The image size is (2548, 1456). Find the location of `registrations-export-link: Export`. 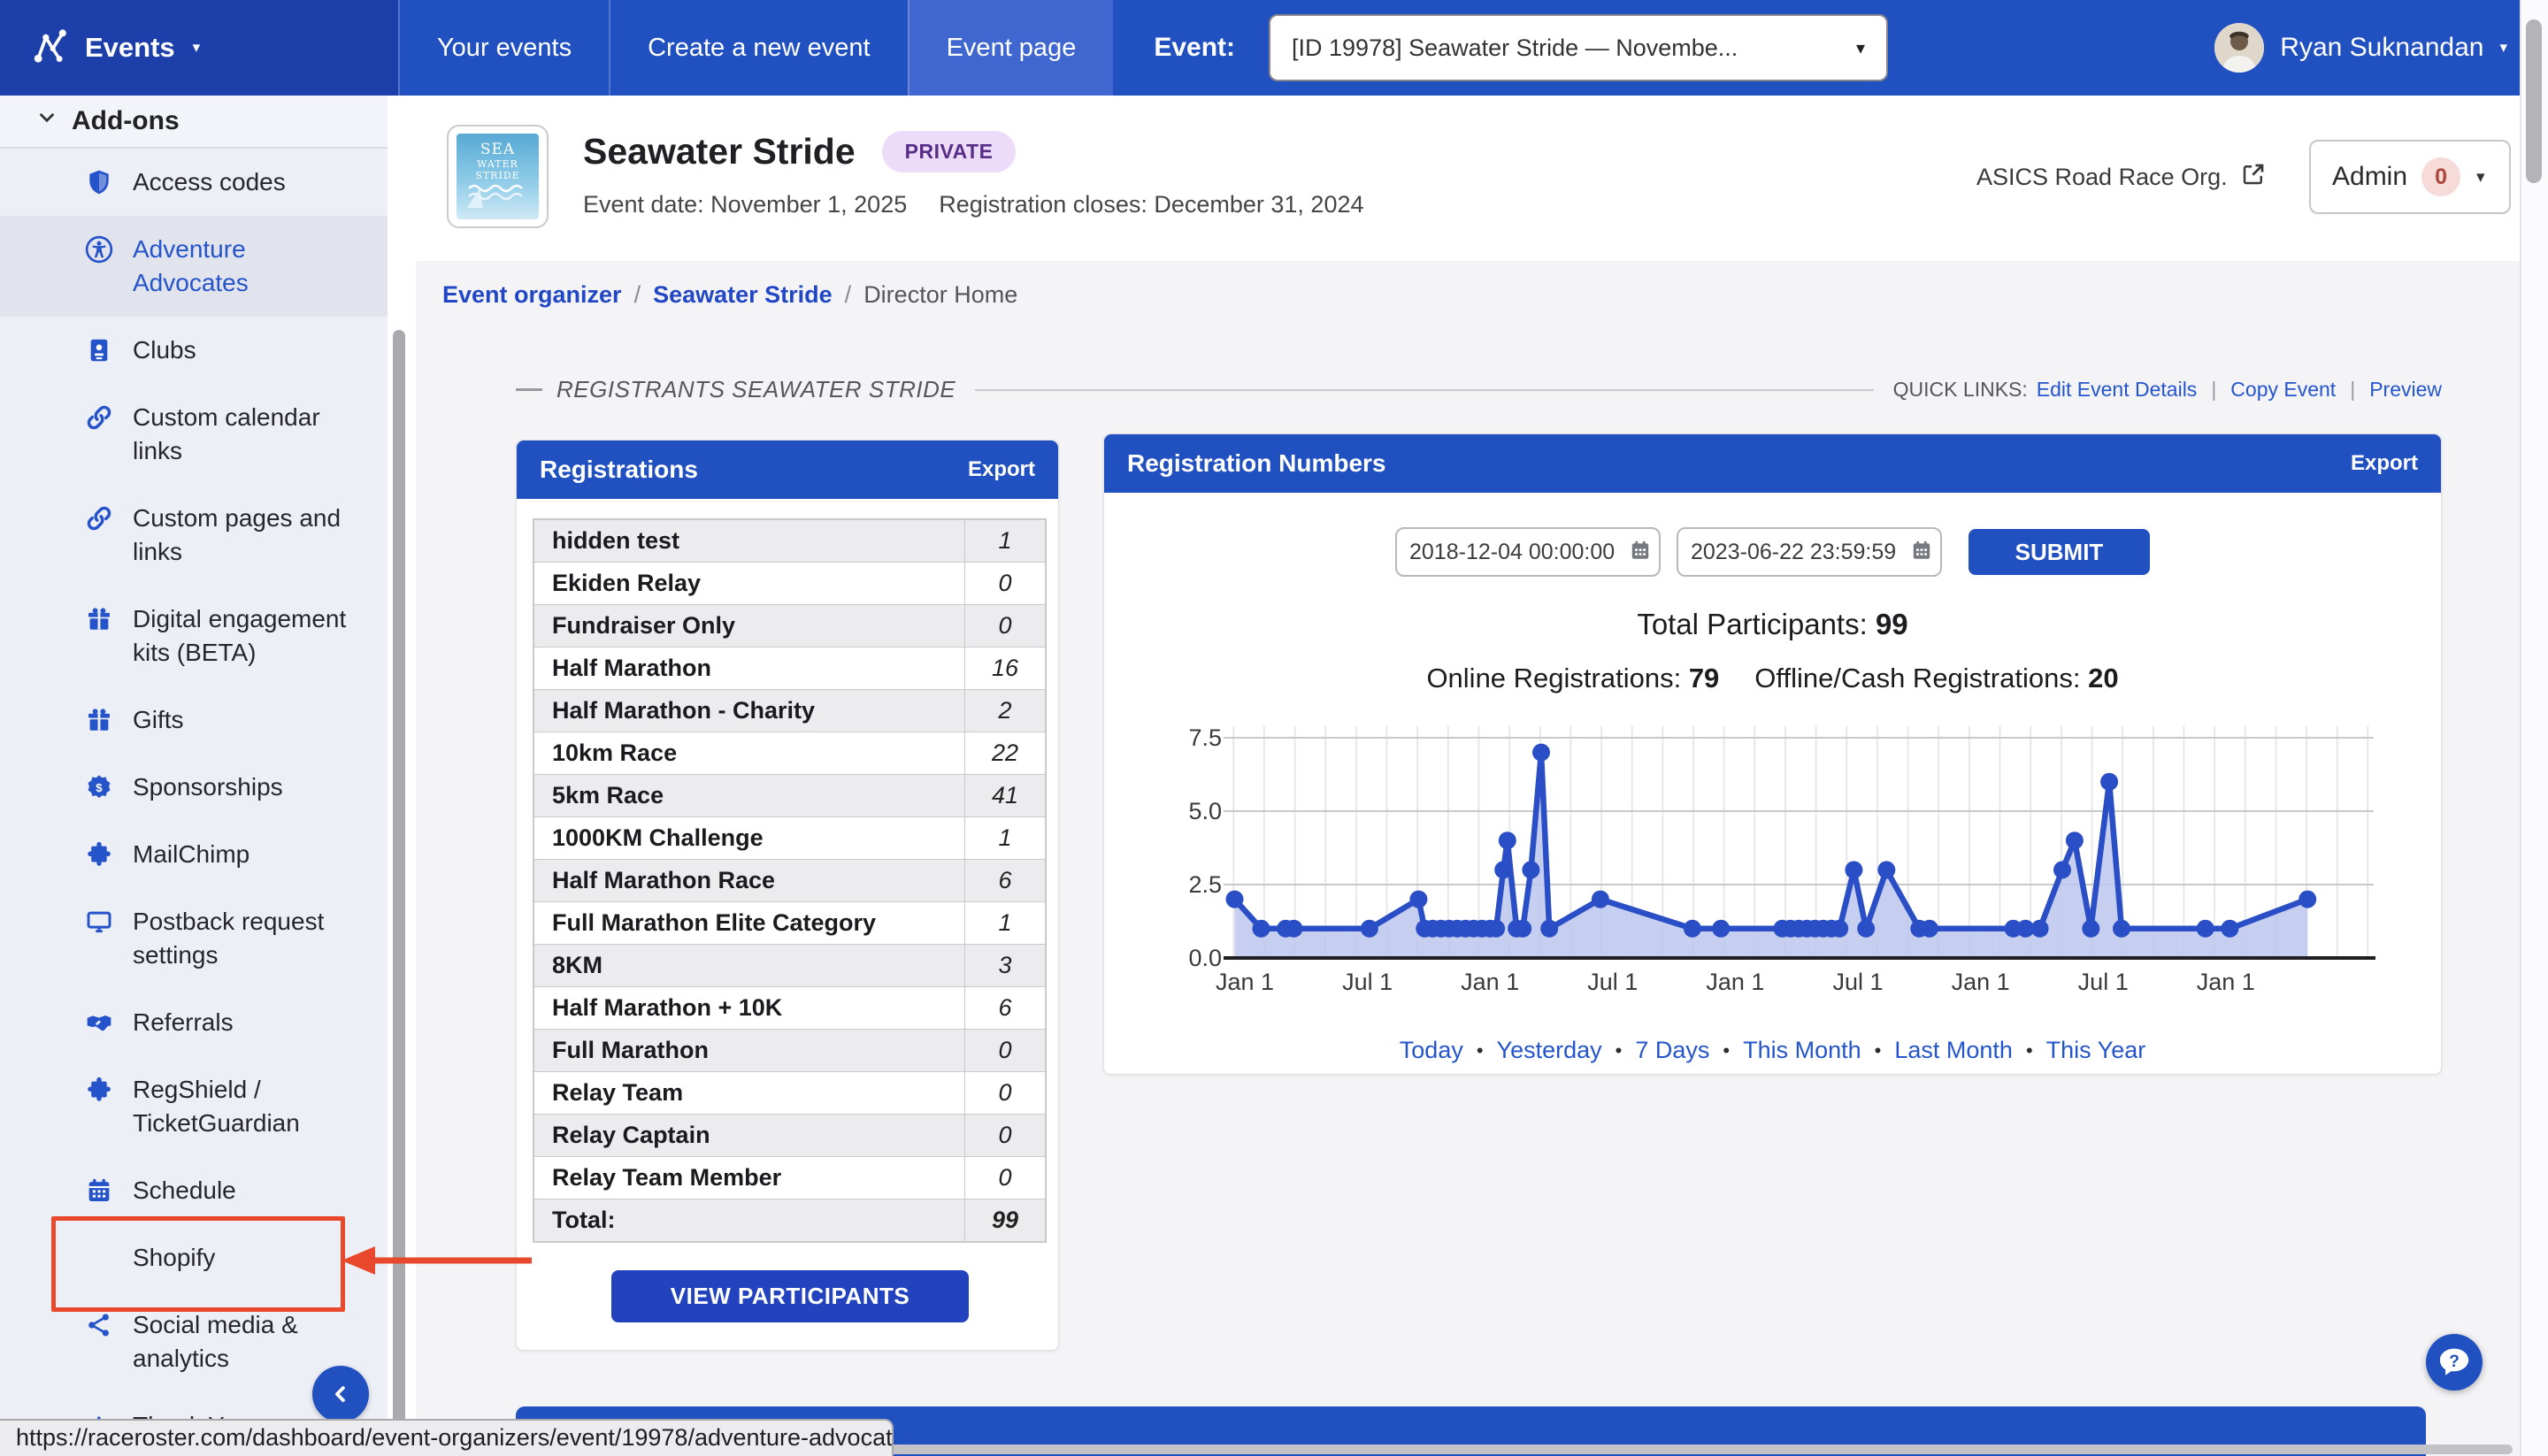

registrations-export-link: Export is located at coordinates (1002, 469).